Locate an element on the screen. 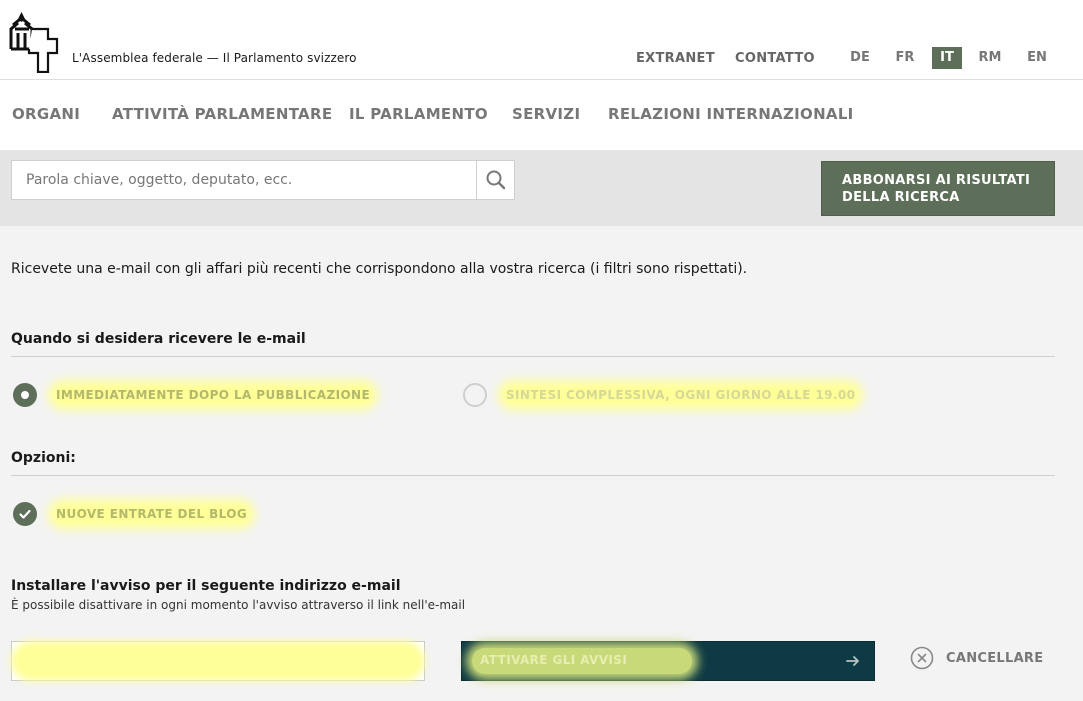 The height and width of the screenshot is (701, 1083). nav-item-organi: ORGANI is located at coordinates (46, 114).